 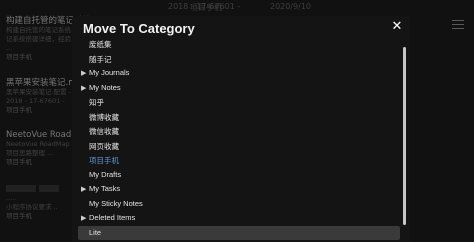 I want to click on category-label: My Notes, so click(x=105, y=87).